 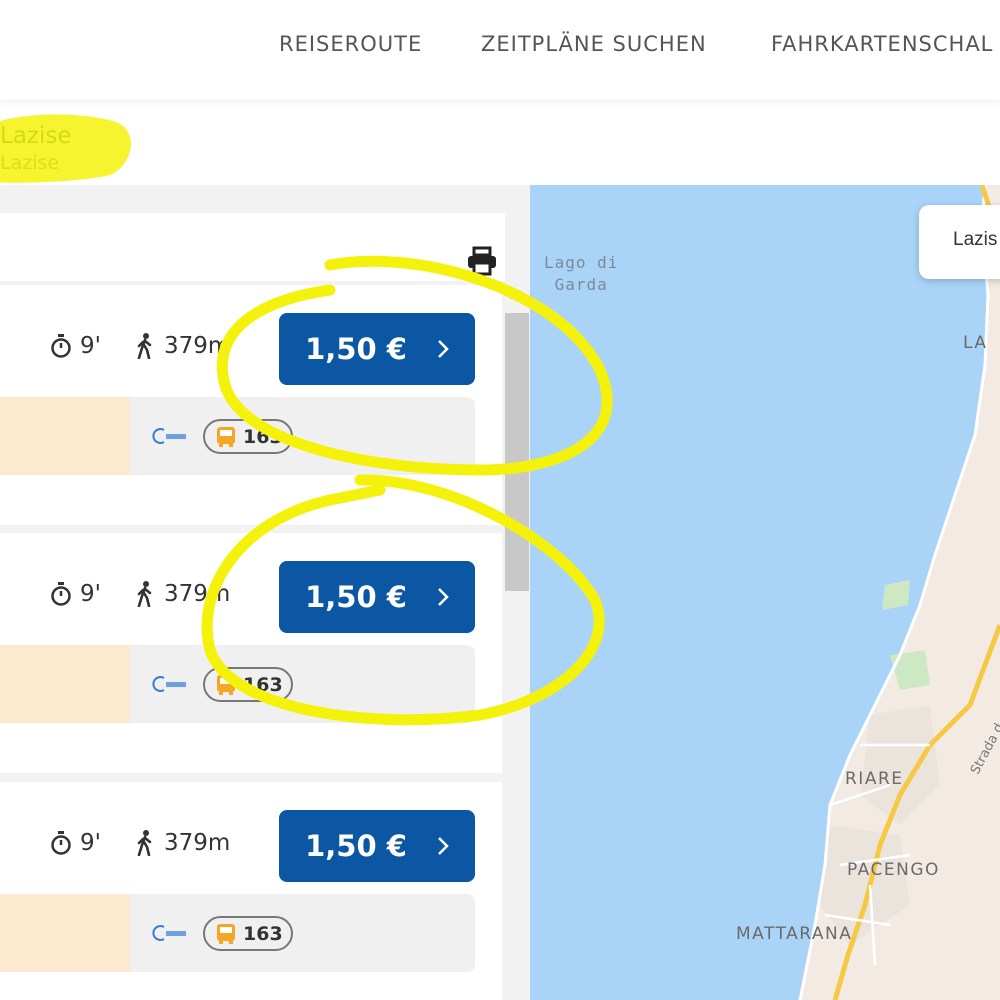 What do you see at coordinates (581, 262) in the screenshot?
I see `lake-label-line-1: Lago di` at bounding box center [581, 262].